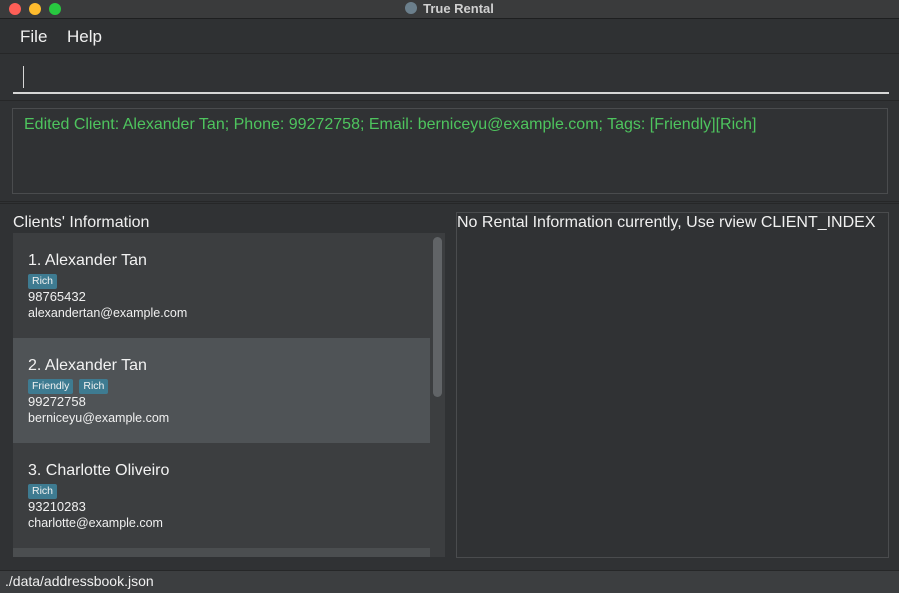 The width and height of the screenshot is (899, 593). What do you see at coordinates (23, 77) in the screenshot?
I see `text-caret` at bounding box center [23, 77].